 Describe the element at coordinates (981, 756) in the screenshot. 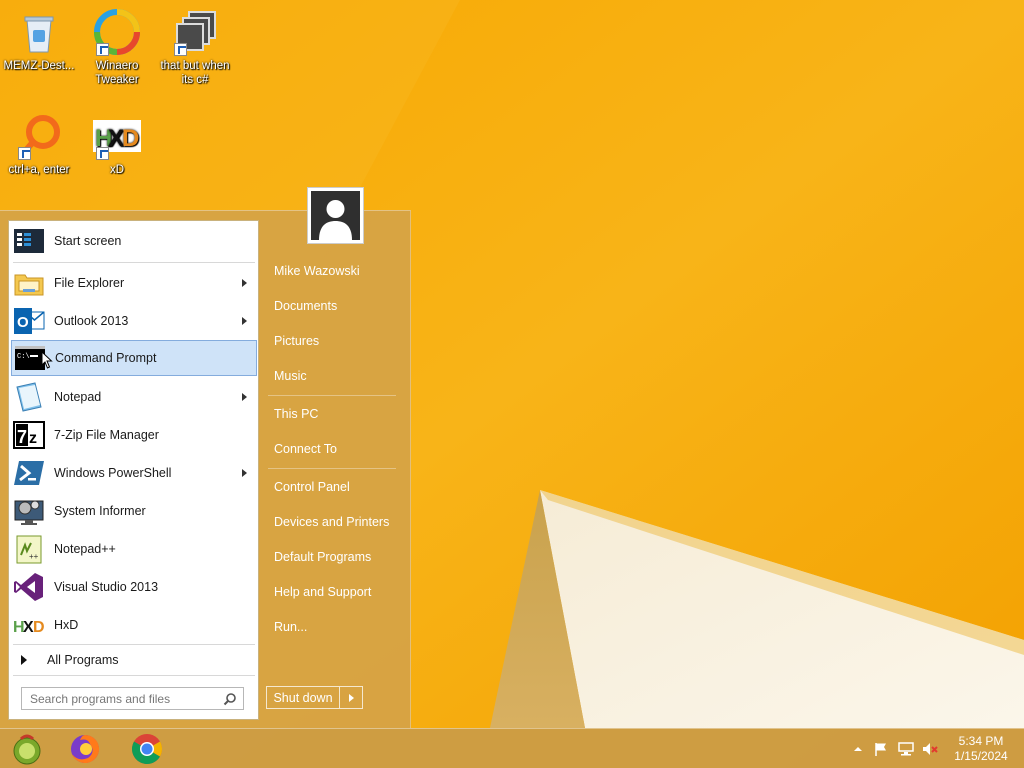

I see `clock-date: 1/15/2024` at that location.